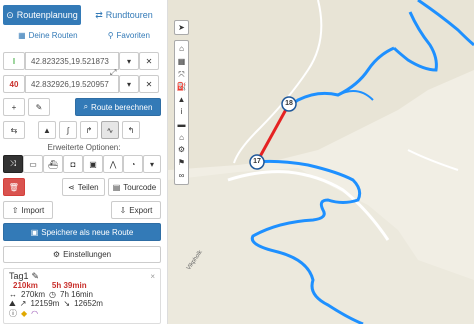  I want to click on option-unpaved: ⋀, so click(113, 164).